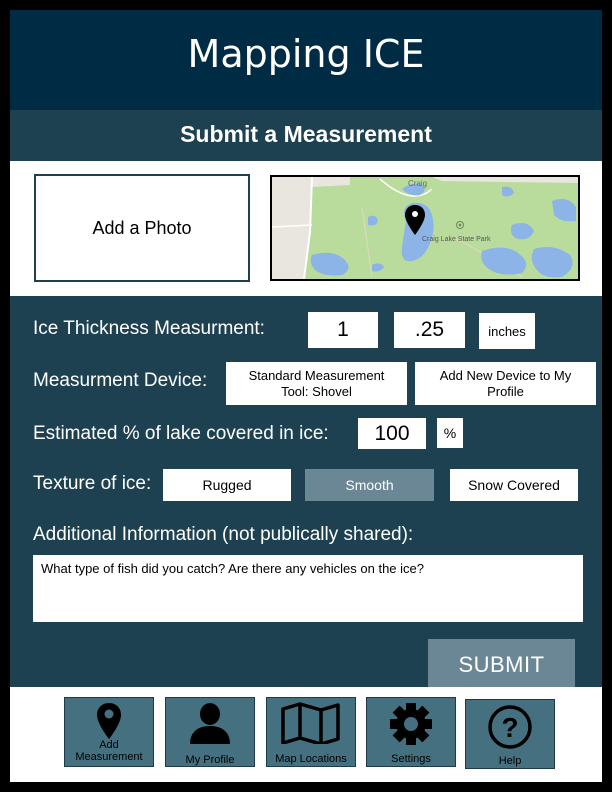  Describe the element at coordinates (507, 331) in the screenshot. I see `thickness-unit-select: inches` at that location.